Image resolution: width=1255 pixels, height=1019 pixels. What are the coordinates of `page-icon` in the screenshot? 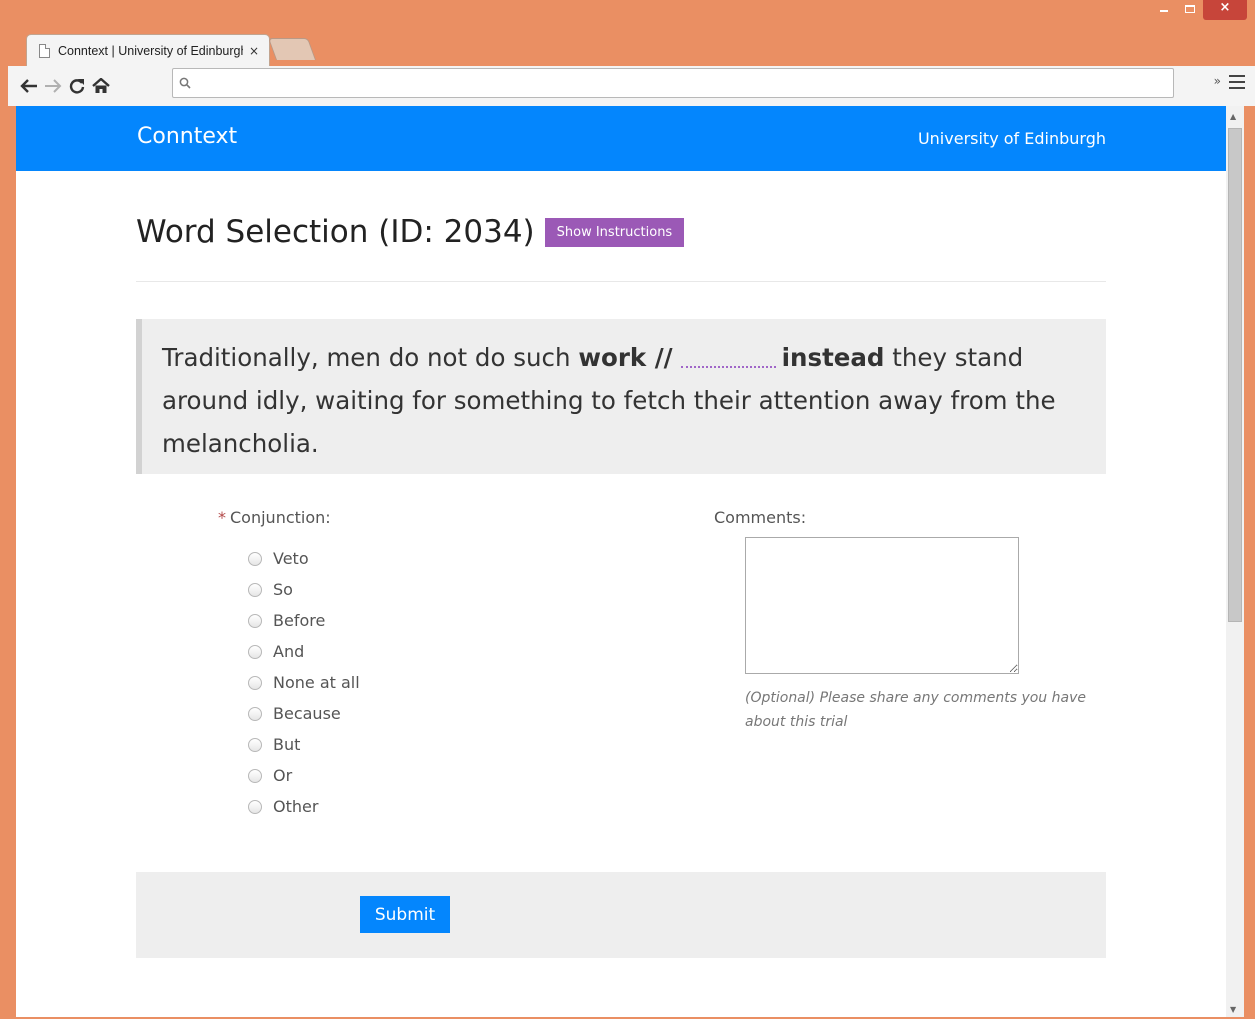 It's located at (44, 50).